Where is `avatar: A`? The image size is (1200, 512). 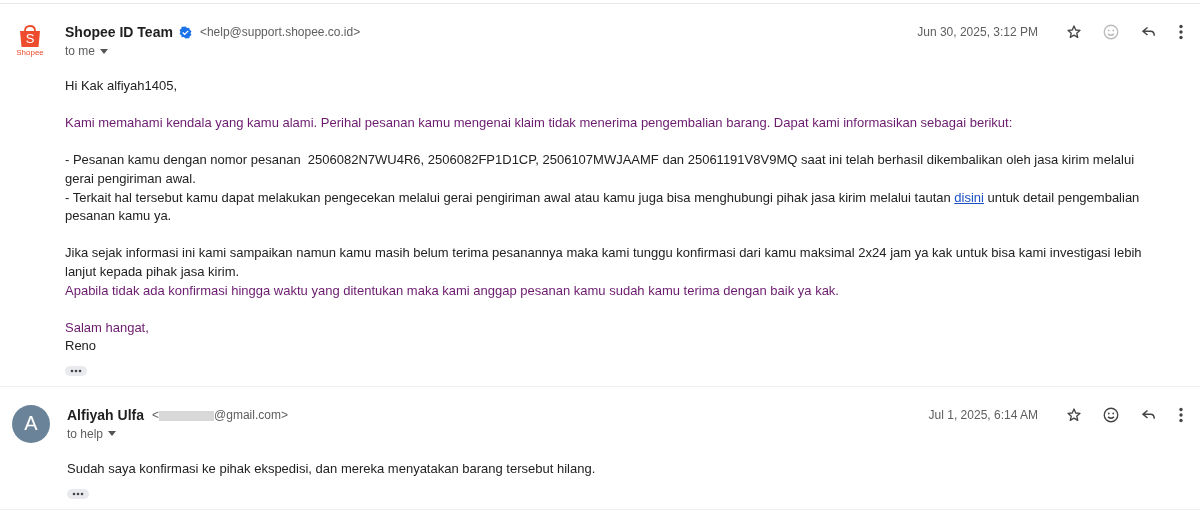 avatar: A is located at coordinates (31, 423).